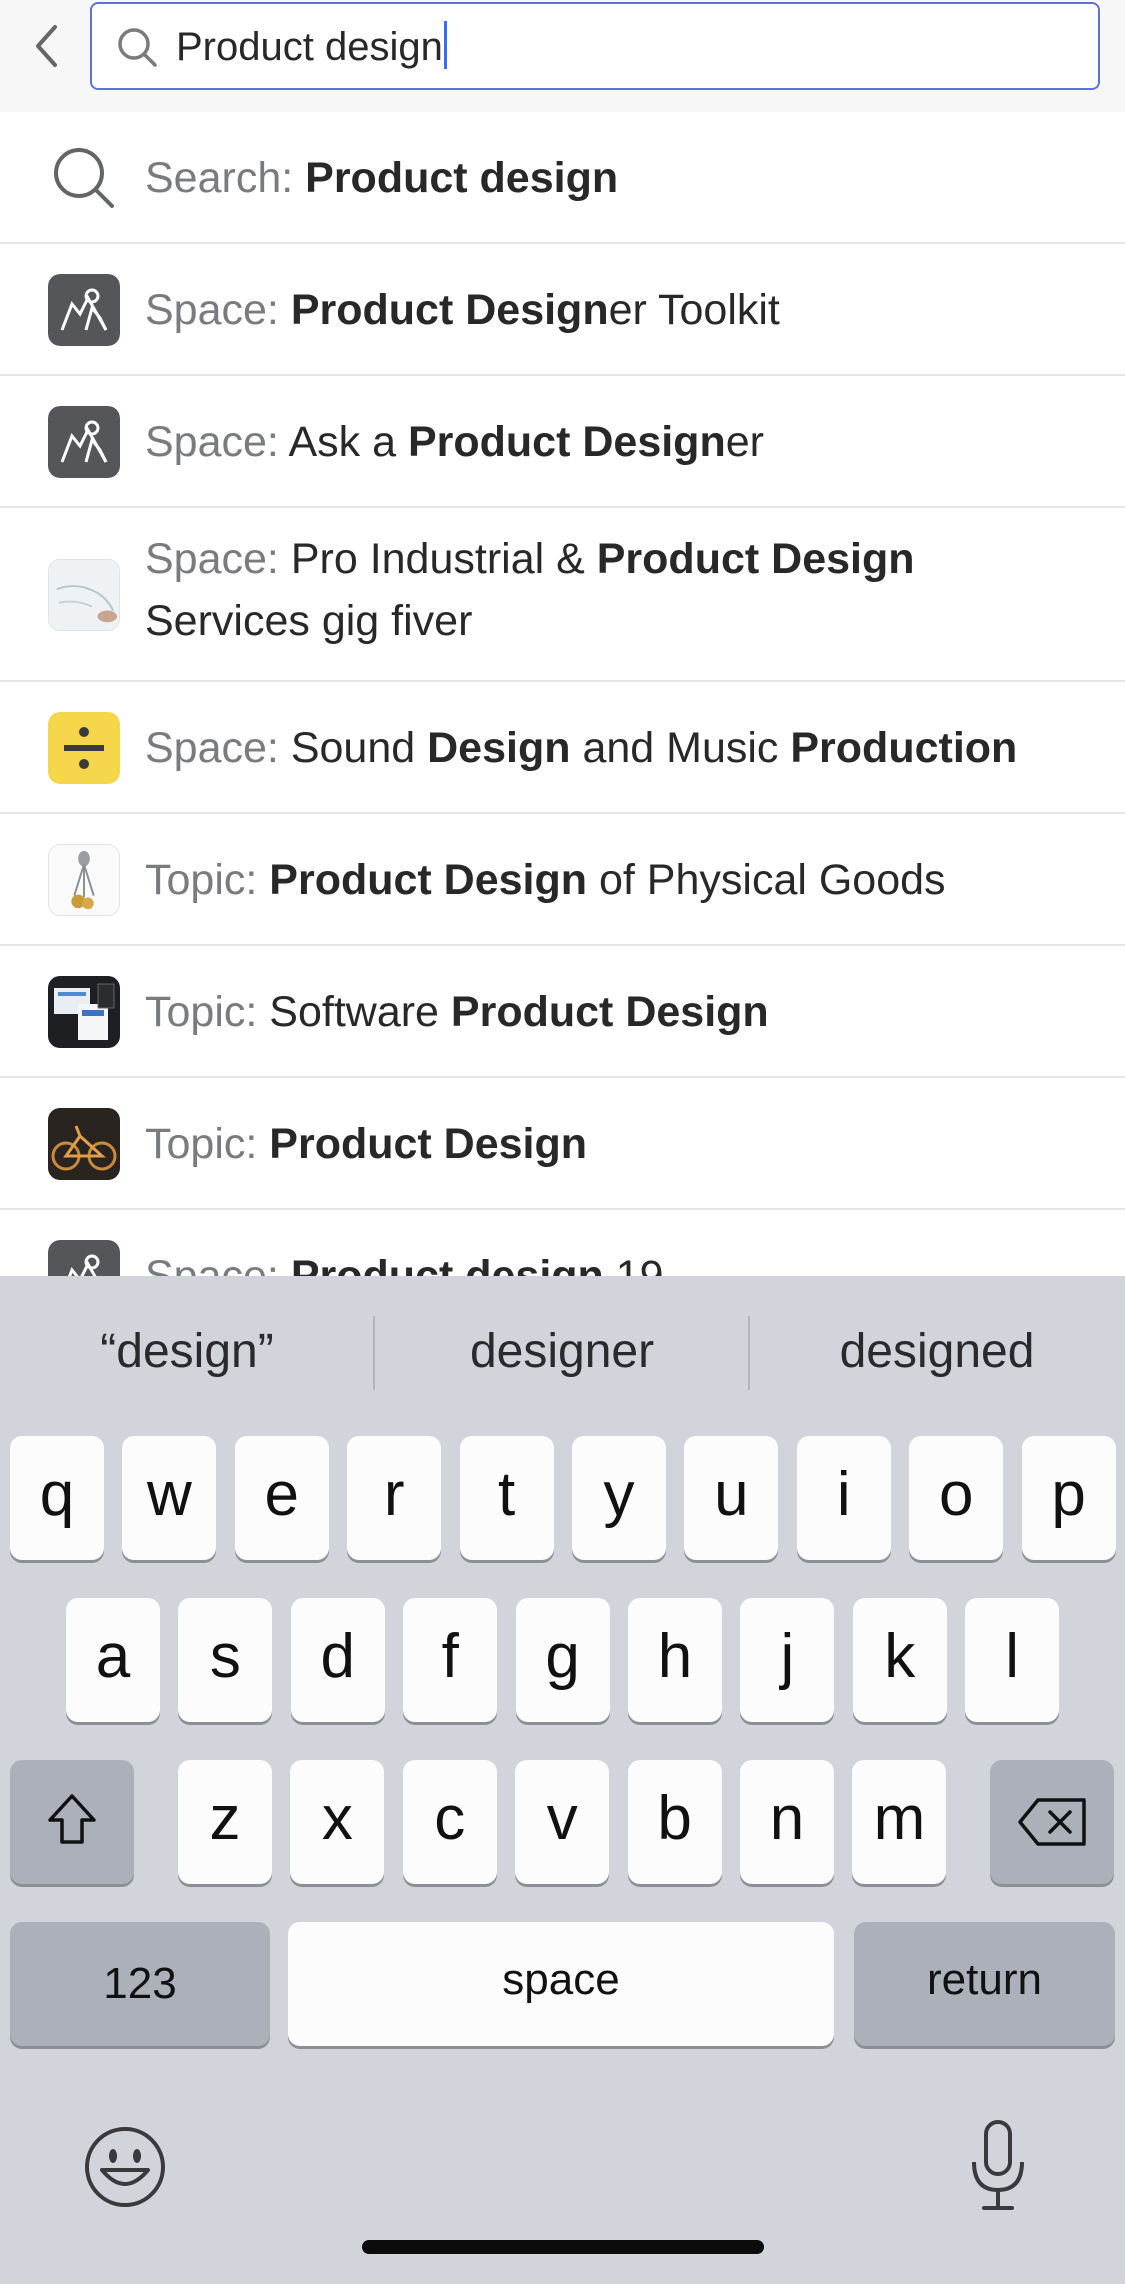  I want to click on result-text: er Toolkit, so click(694, 310).